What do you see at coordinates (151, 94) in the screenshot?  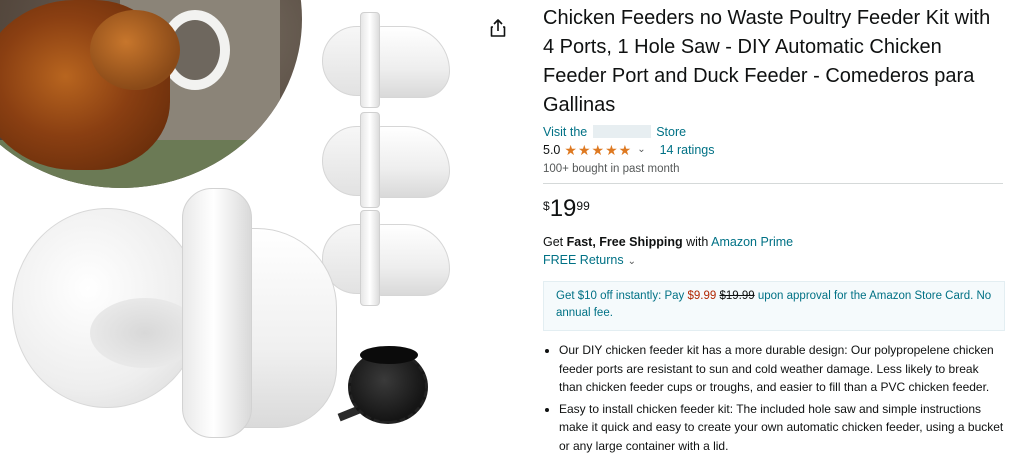 I see `lifestyle-photo` at bounding box center [151, 94].